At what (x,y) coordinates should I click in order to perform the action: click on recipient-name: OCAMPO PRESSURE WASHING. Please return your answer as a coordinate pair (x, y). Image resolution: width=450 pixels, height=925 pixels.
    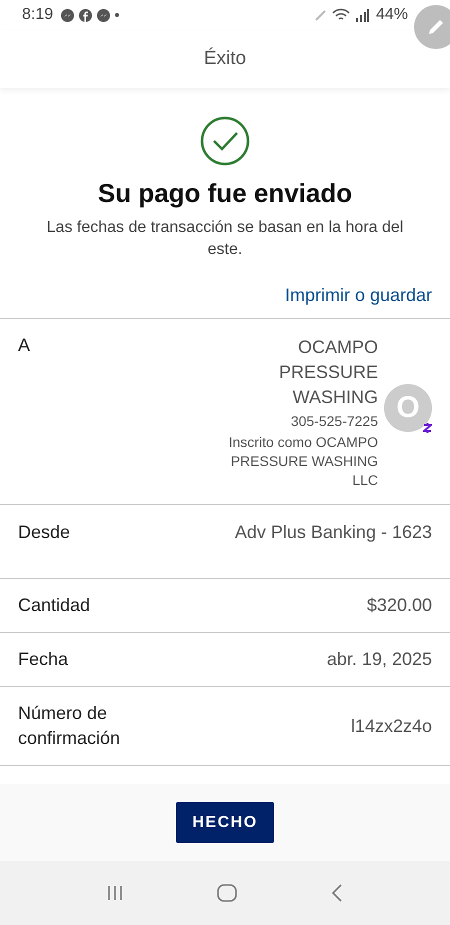
    Looking at the image, I should click on (328, 372).